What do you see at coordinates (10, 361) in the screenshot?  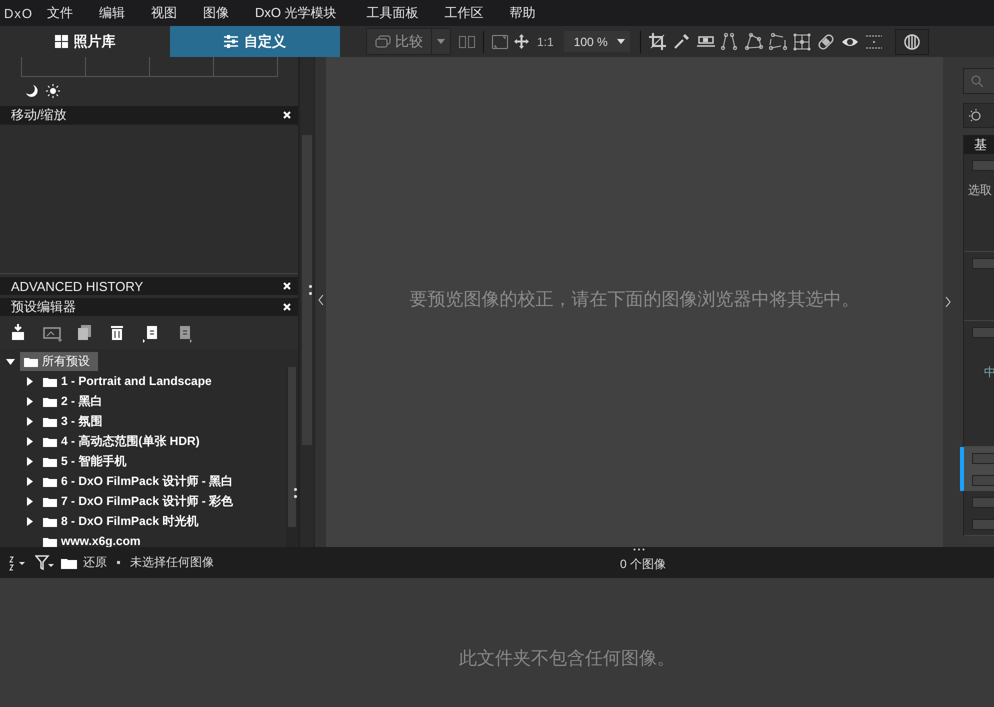 I see `expanded-arrow-icon` at bounding box center [10, 361].